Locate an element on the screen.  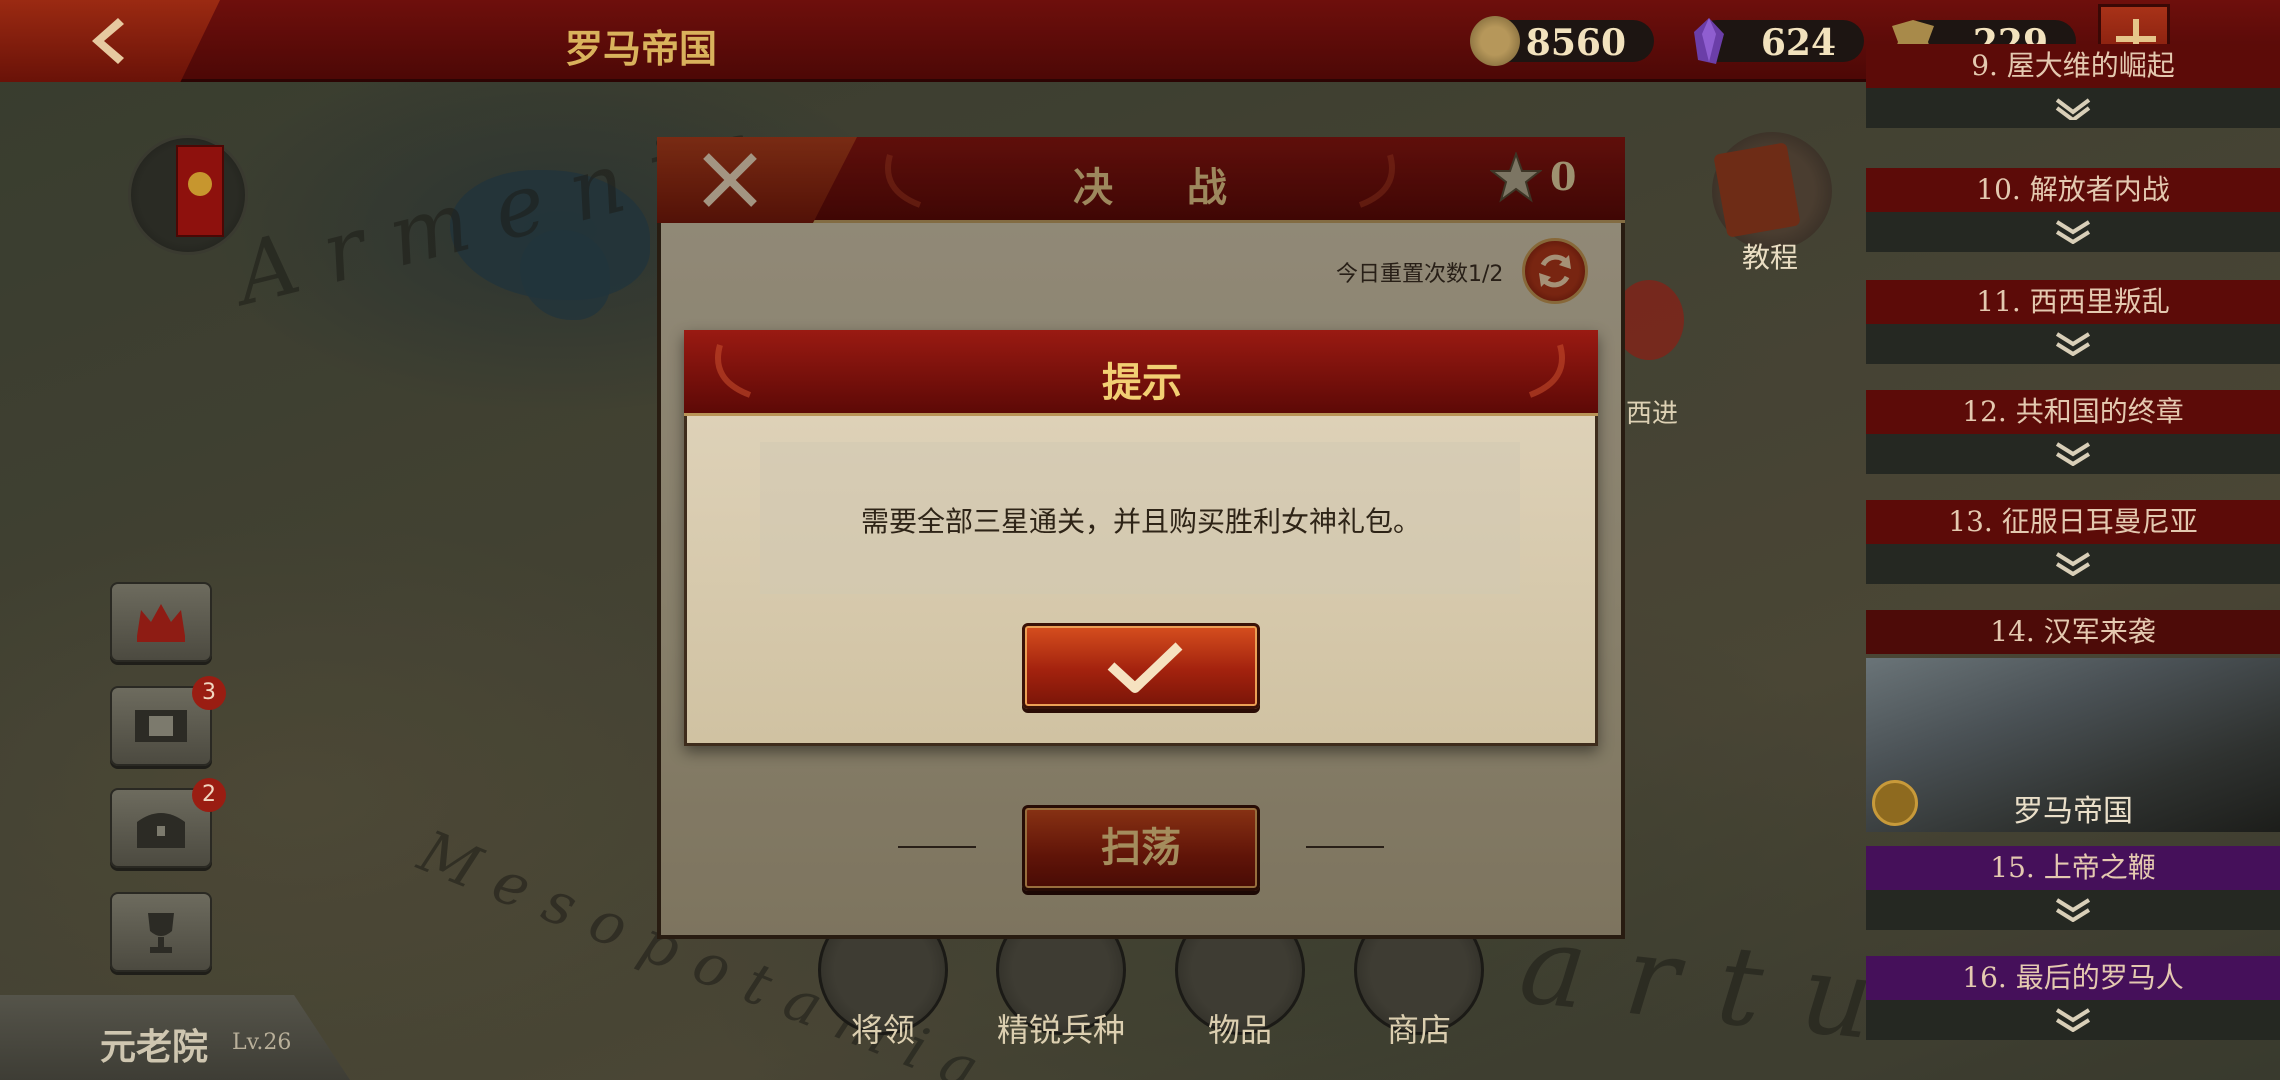
coin-value: 8560 is located at coordinates (1575, 43).